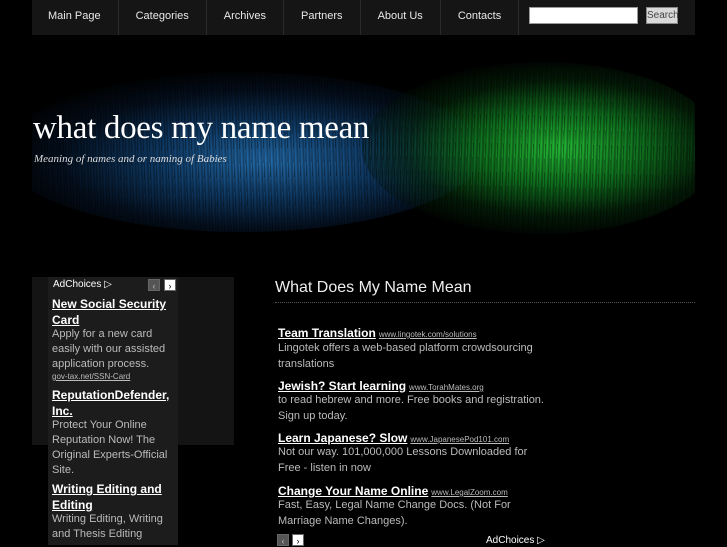 This screenshot has width=727, height=547. I want to click on sidebar-ad-title: Writing Editing and Editing, so click(114, 497).